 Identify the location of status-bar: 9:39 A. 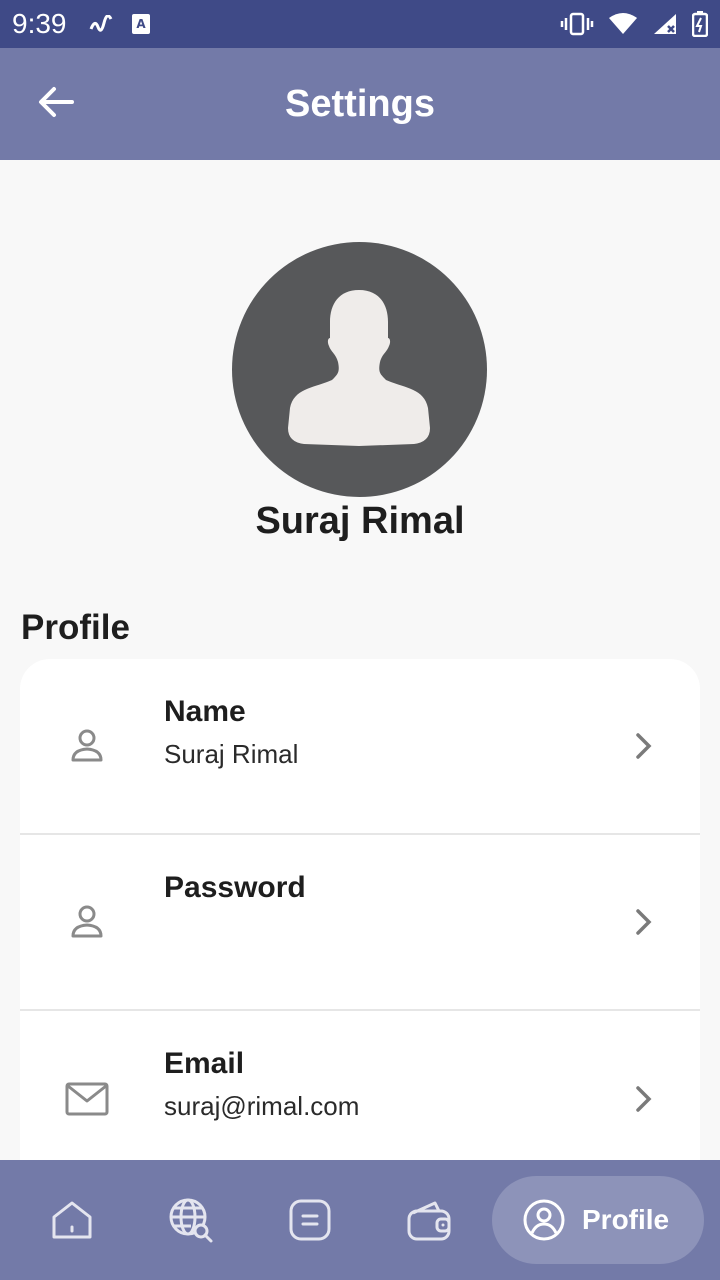
(360, 24).